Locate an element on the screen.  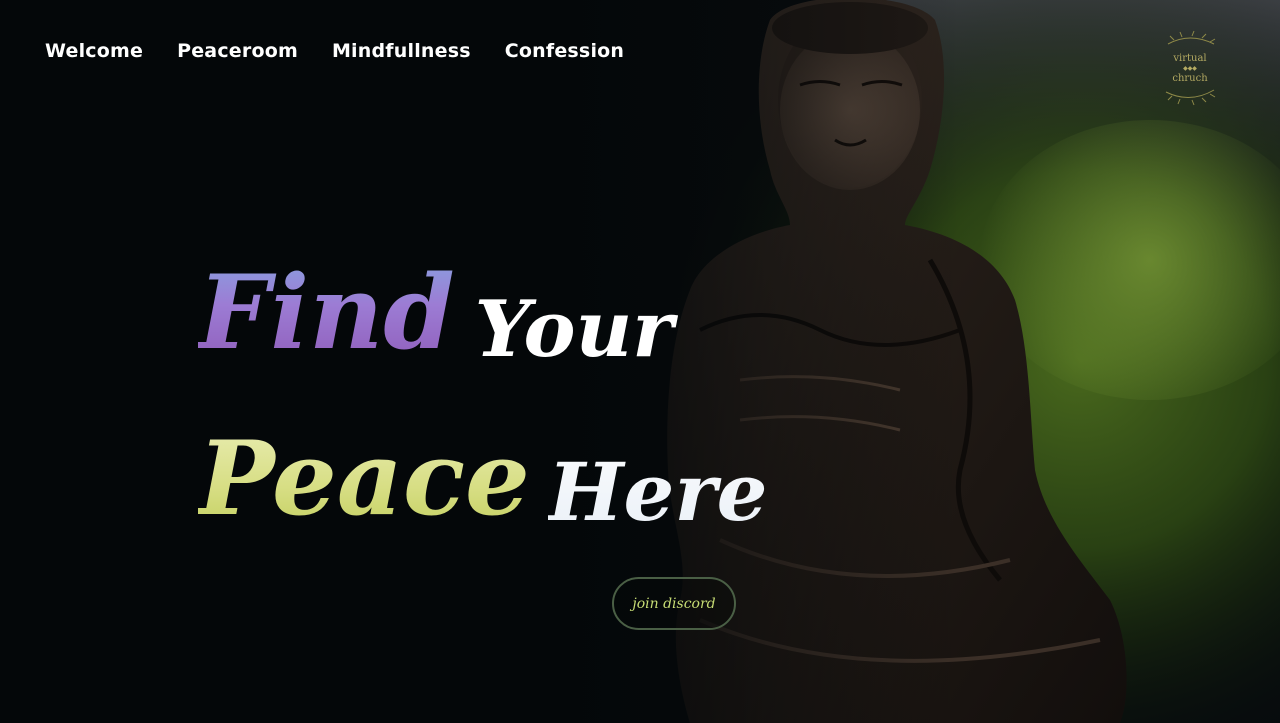
join-discord-button: join discord is located at coordinates (674, 603).